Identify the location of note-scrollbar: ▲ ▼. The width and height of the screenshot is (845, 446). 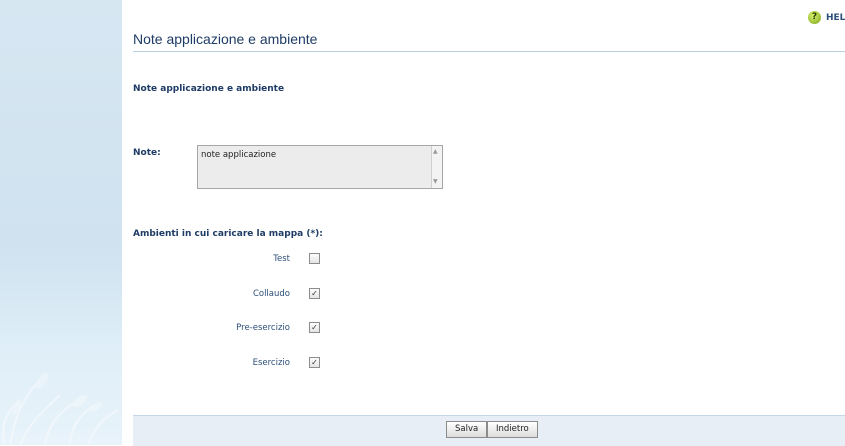
(436, 167).